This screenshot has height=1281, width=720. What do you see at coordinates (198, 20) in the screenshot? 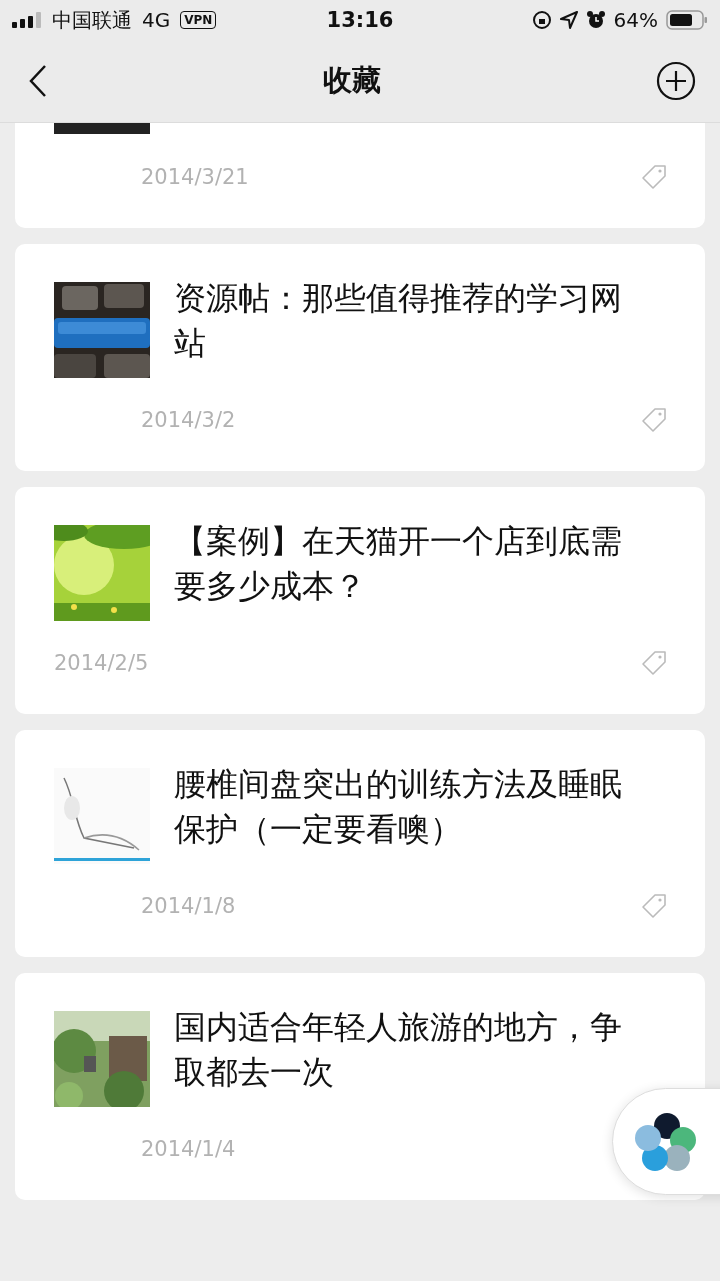
I see `vpn-indicator: VPN` at bounding box center [198, 20].